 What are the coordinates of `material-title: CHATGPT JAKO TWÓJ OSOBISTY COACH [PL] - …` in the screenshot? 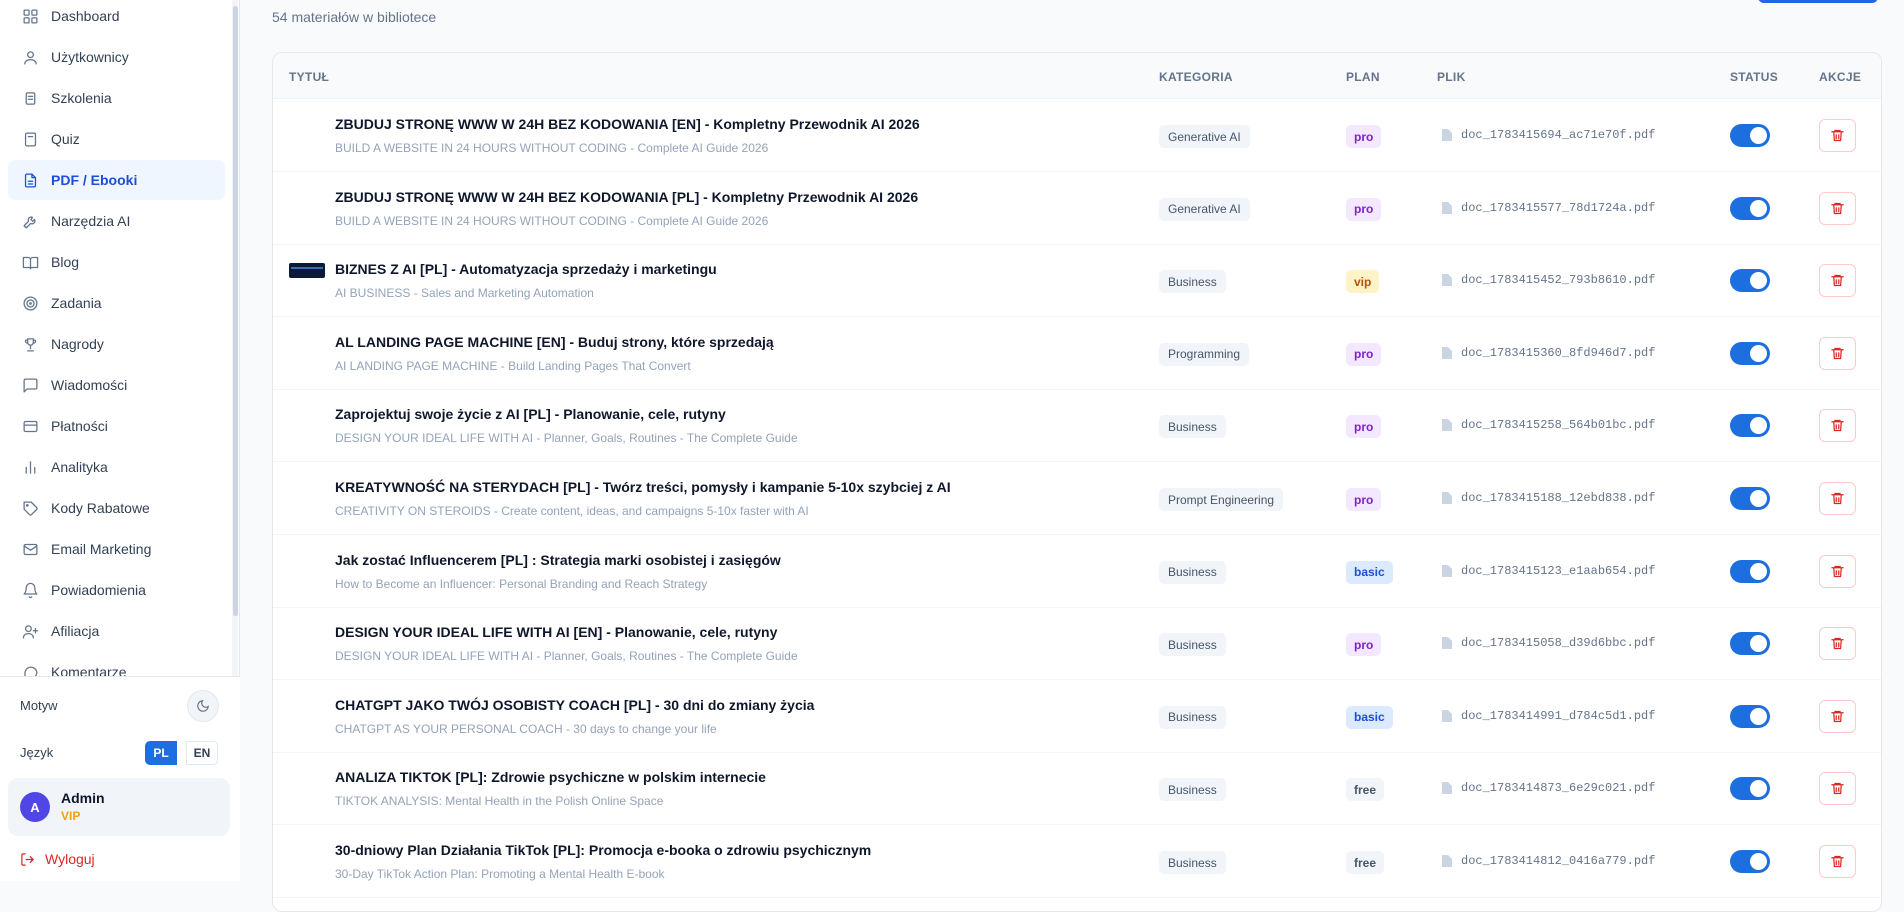 It's located at (575, 704).